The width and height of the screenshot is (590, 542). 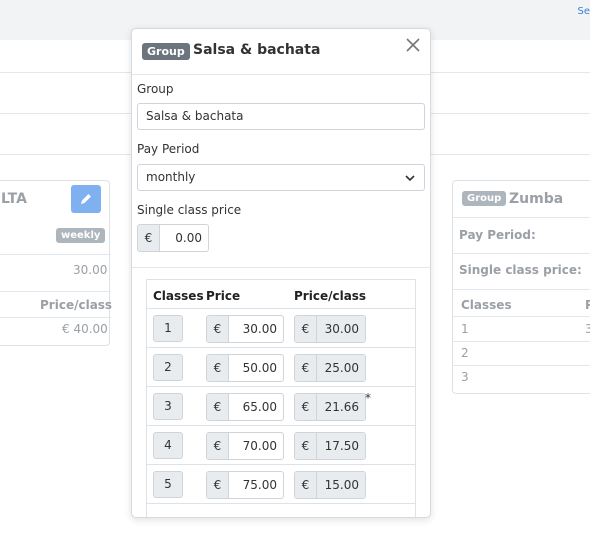 I want to click on col-price: Price, so click(x=223, y=296).